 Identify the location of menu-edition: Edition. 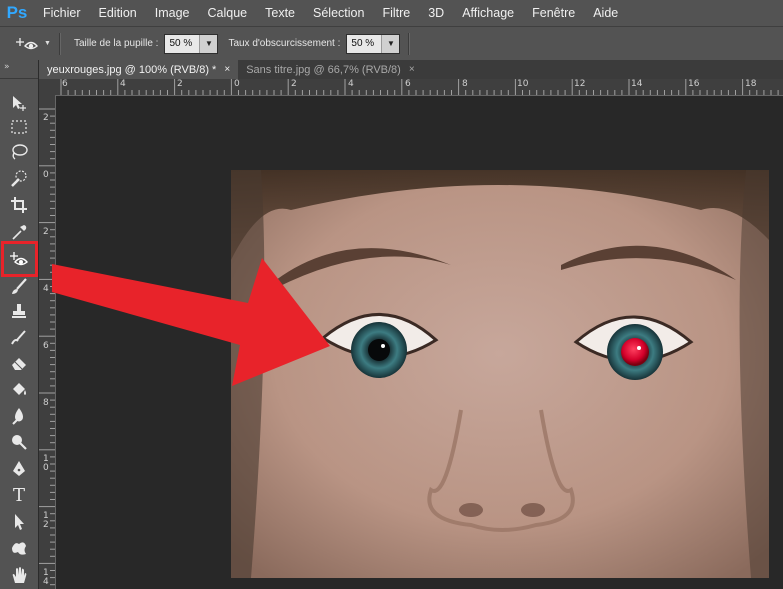
(118, 13).